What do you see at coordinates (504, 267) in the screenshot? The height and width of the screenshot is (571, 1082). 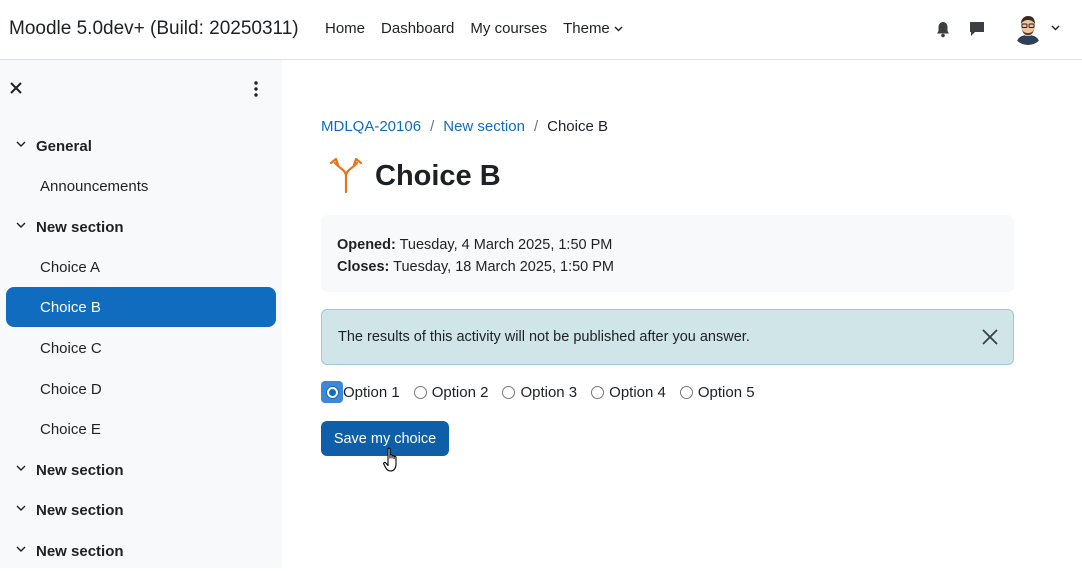 I see `closes-value: Tuesday, 18 March 2025, 1:50 PM` at bounding box center [504, 267].